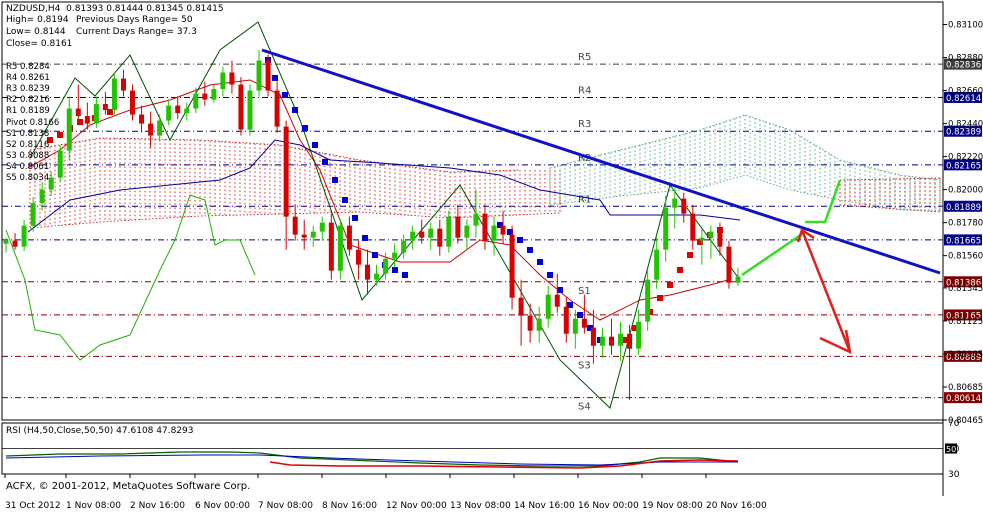  What do you see at coordinates (222, 506) in the screenshot?
I see `x-tick-label: 6 Nov 00:00` at bounding box center [222, 506].